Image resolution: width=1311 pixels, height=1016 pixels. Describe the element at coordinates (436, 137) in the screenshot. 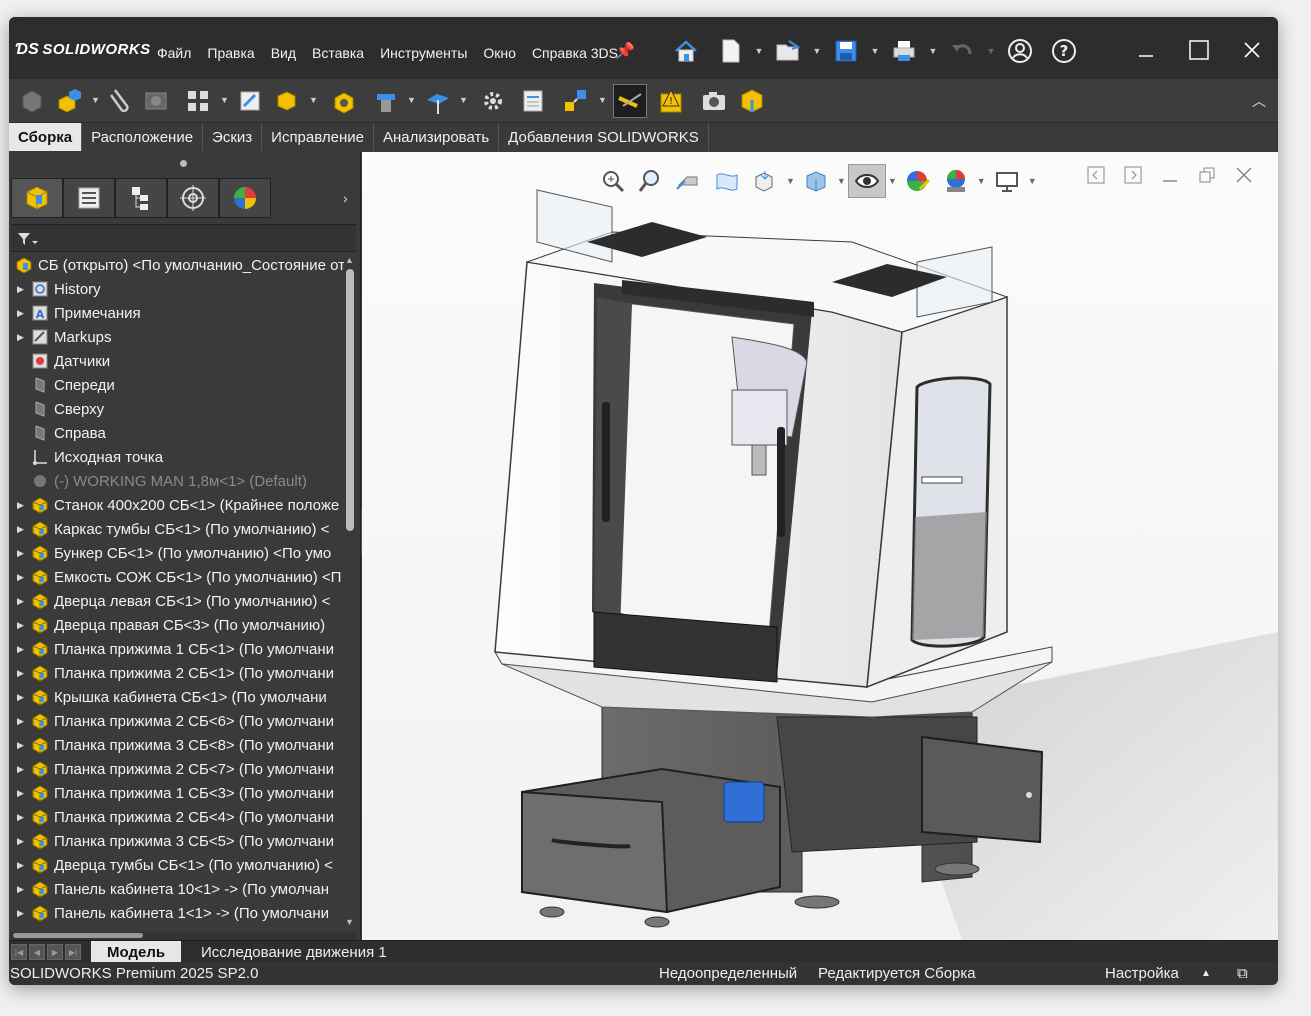

I see `tab-evaluate: Анализировать` at that location.